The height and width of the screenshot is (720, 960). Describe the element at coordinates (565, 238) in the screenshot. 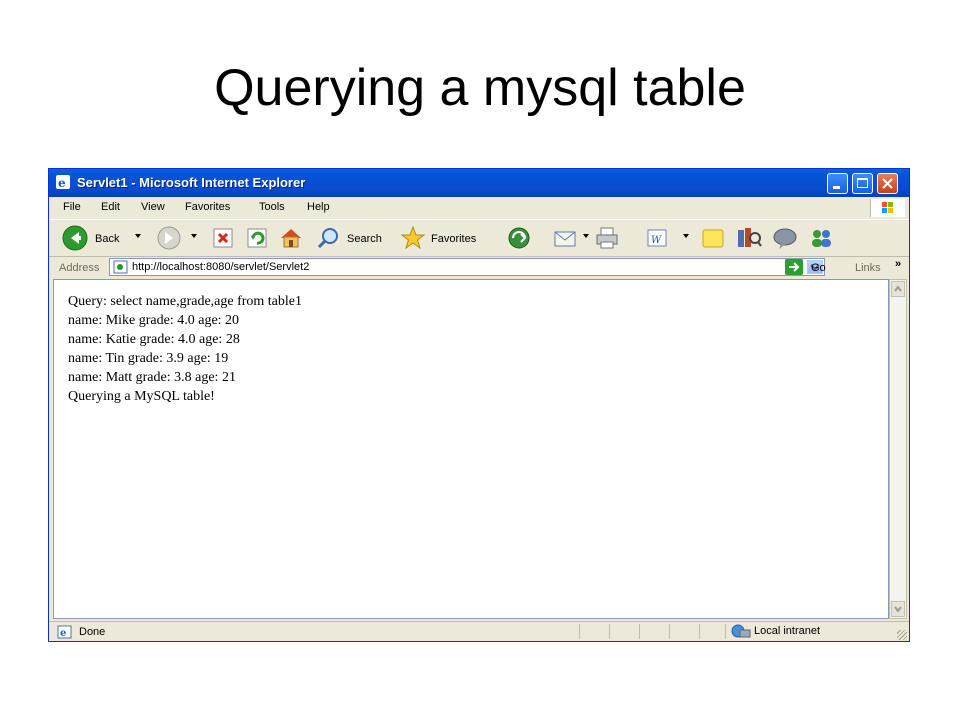

I see `mail-icon` at that location.